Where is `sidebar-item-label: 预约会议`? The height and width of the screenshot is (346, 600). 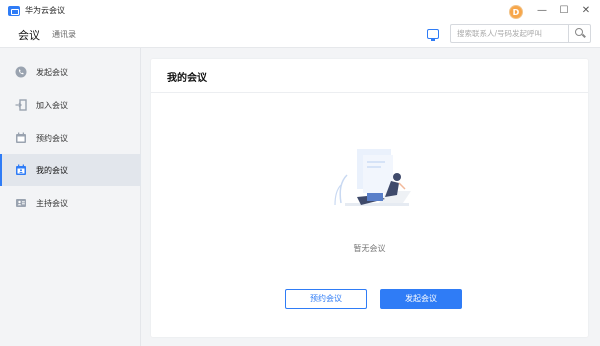 sidebar-item-label: 预约会议 is located at coordinates (52, 138).